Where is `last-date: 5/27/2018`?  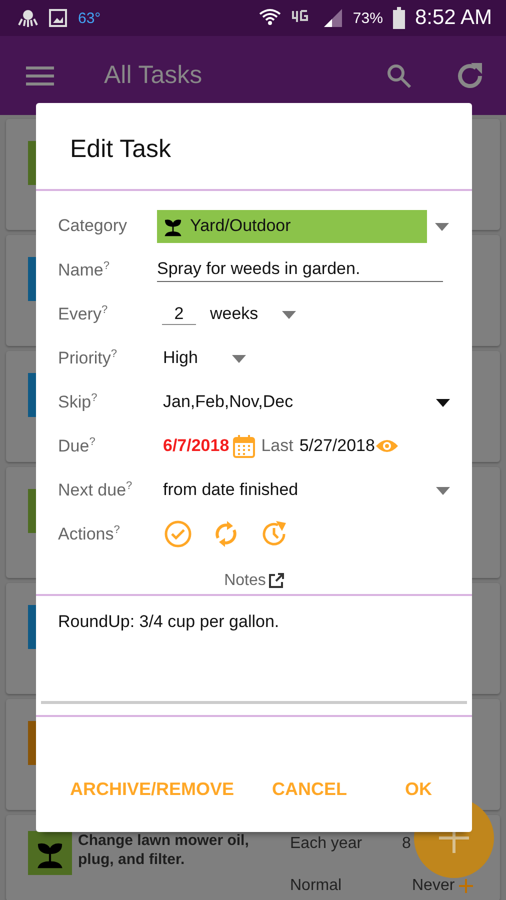 last-date: 5/27/2018 is located at coordinates (337, 446).